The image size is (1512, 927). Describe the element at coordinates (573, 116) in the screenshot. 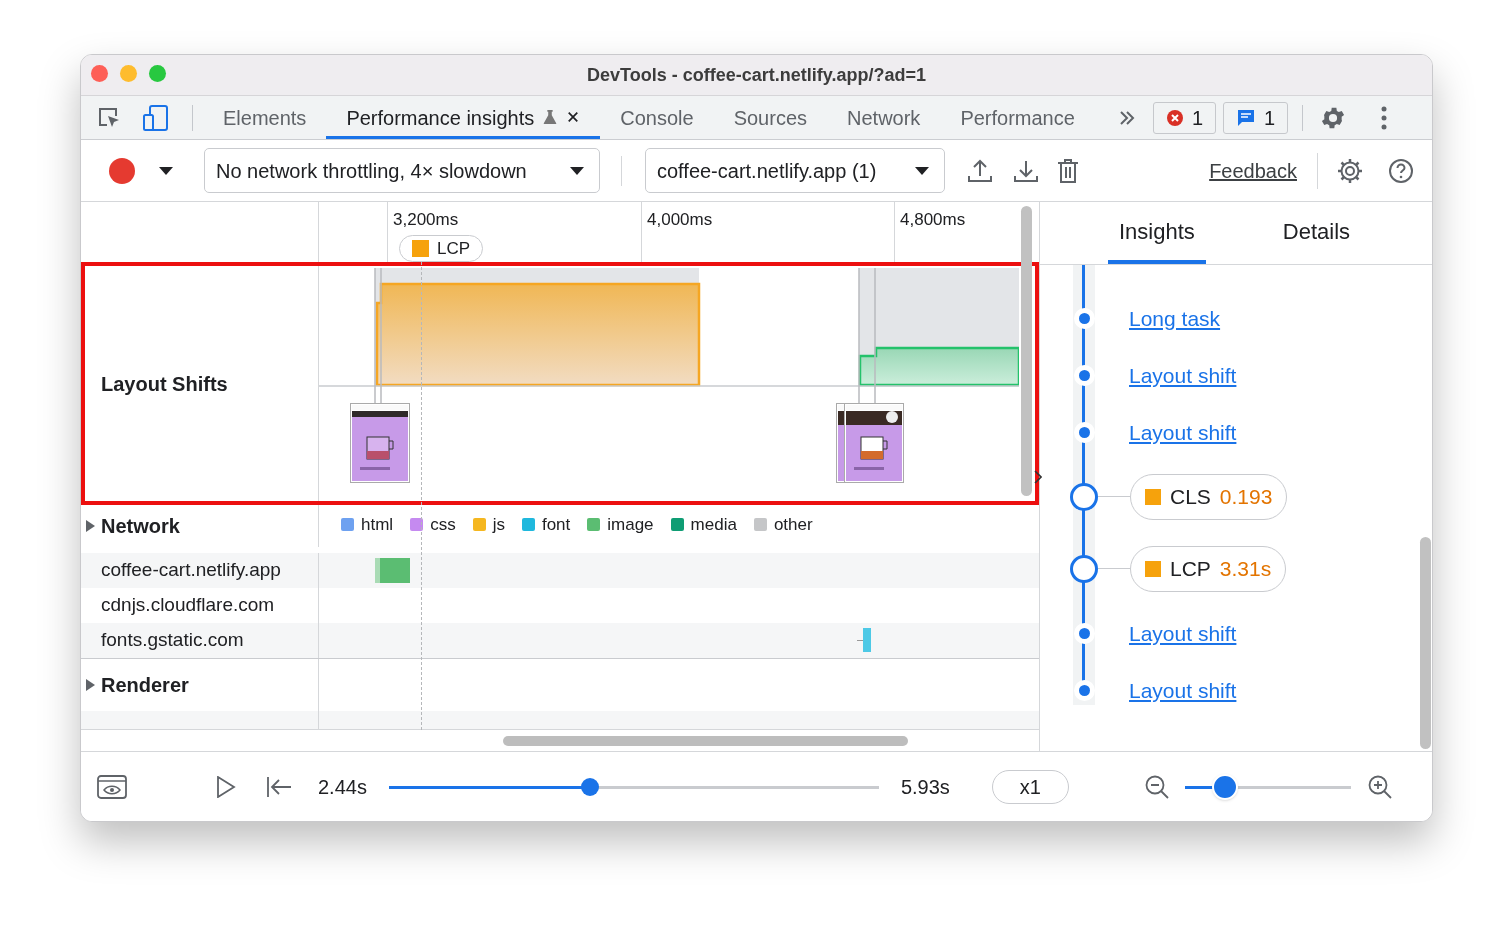

I see `close-icon` at that location.